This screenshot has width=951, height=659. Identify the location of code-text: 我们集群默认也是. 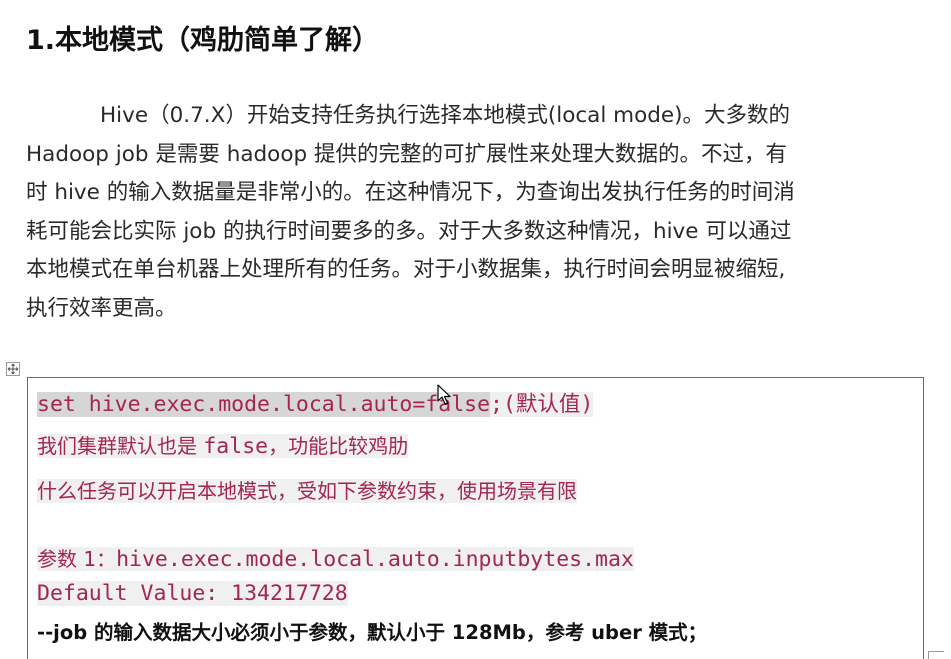
(120, 446).